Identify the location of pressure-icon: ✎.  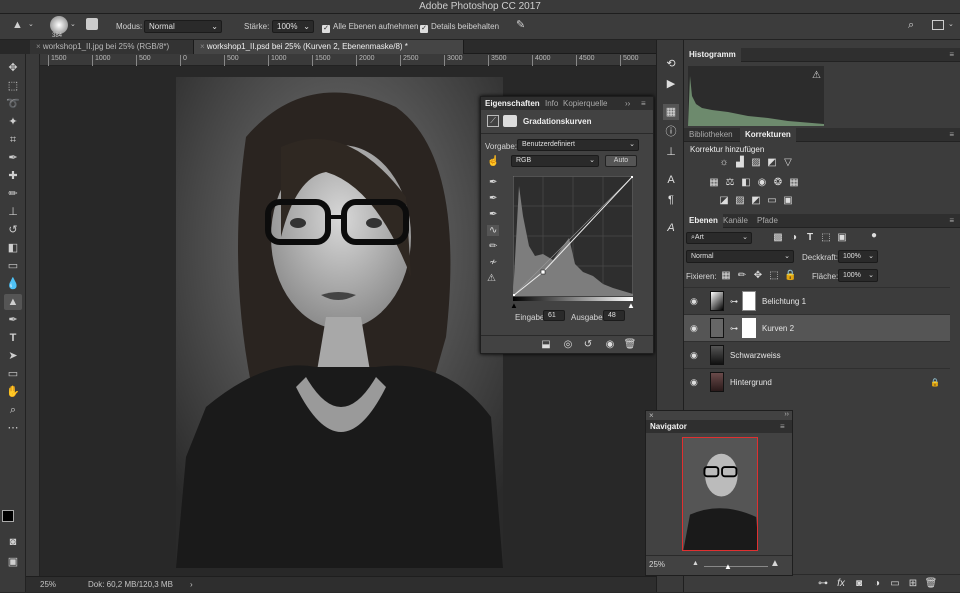
(520, 25).